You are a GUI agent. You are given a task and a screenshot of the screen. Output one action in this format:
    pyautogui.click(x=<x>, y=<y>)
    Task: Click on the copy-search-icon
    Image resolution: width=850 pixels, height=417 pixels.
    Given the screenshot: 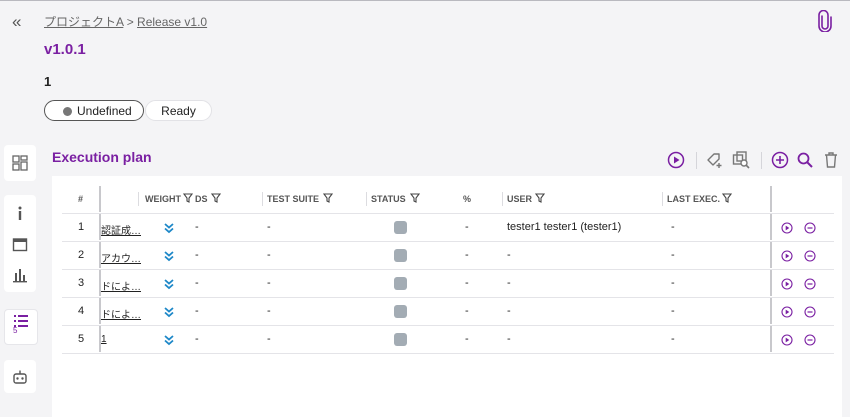 What is the action you would take?
    pyautogui.click(x=741, y=160)
    